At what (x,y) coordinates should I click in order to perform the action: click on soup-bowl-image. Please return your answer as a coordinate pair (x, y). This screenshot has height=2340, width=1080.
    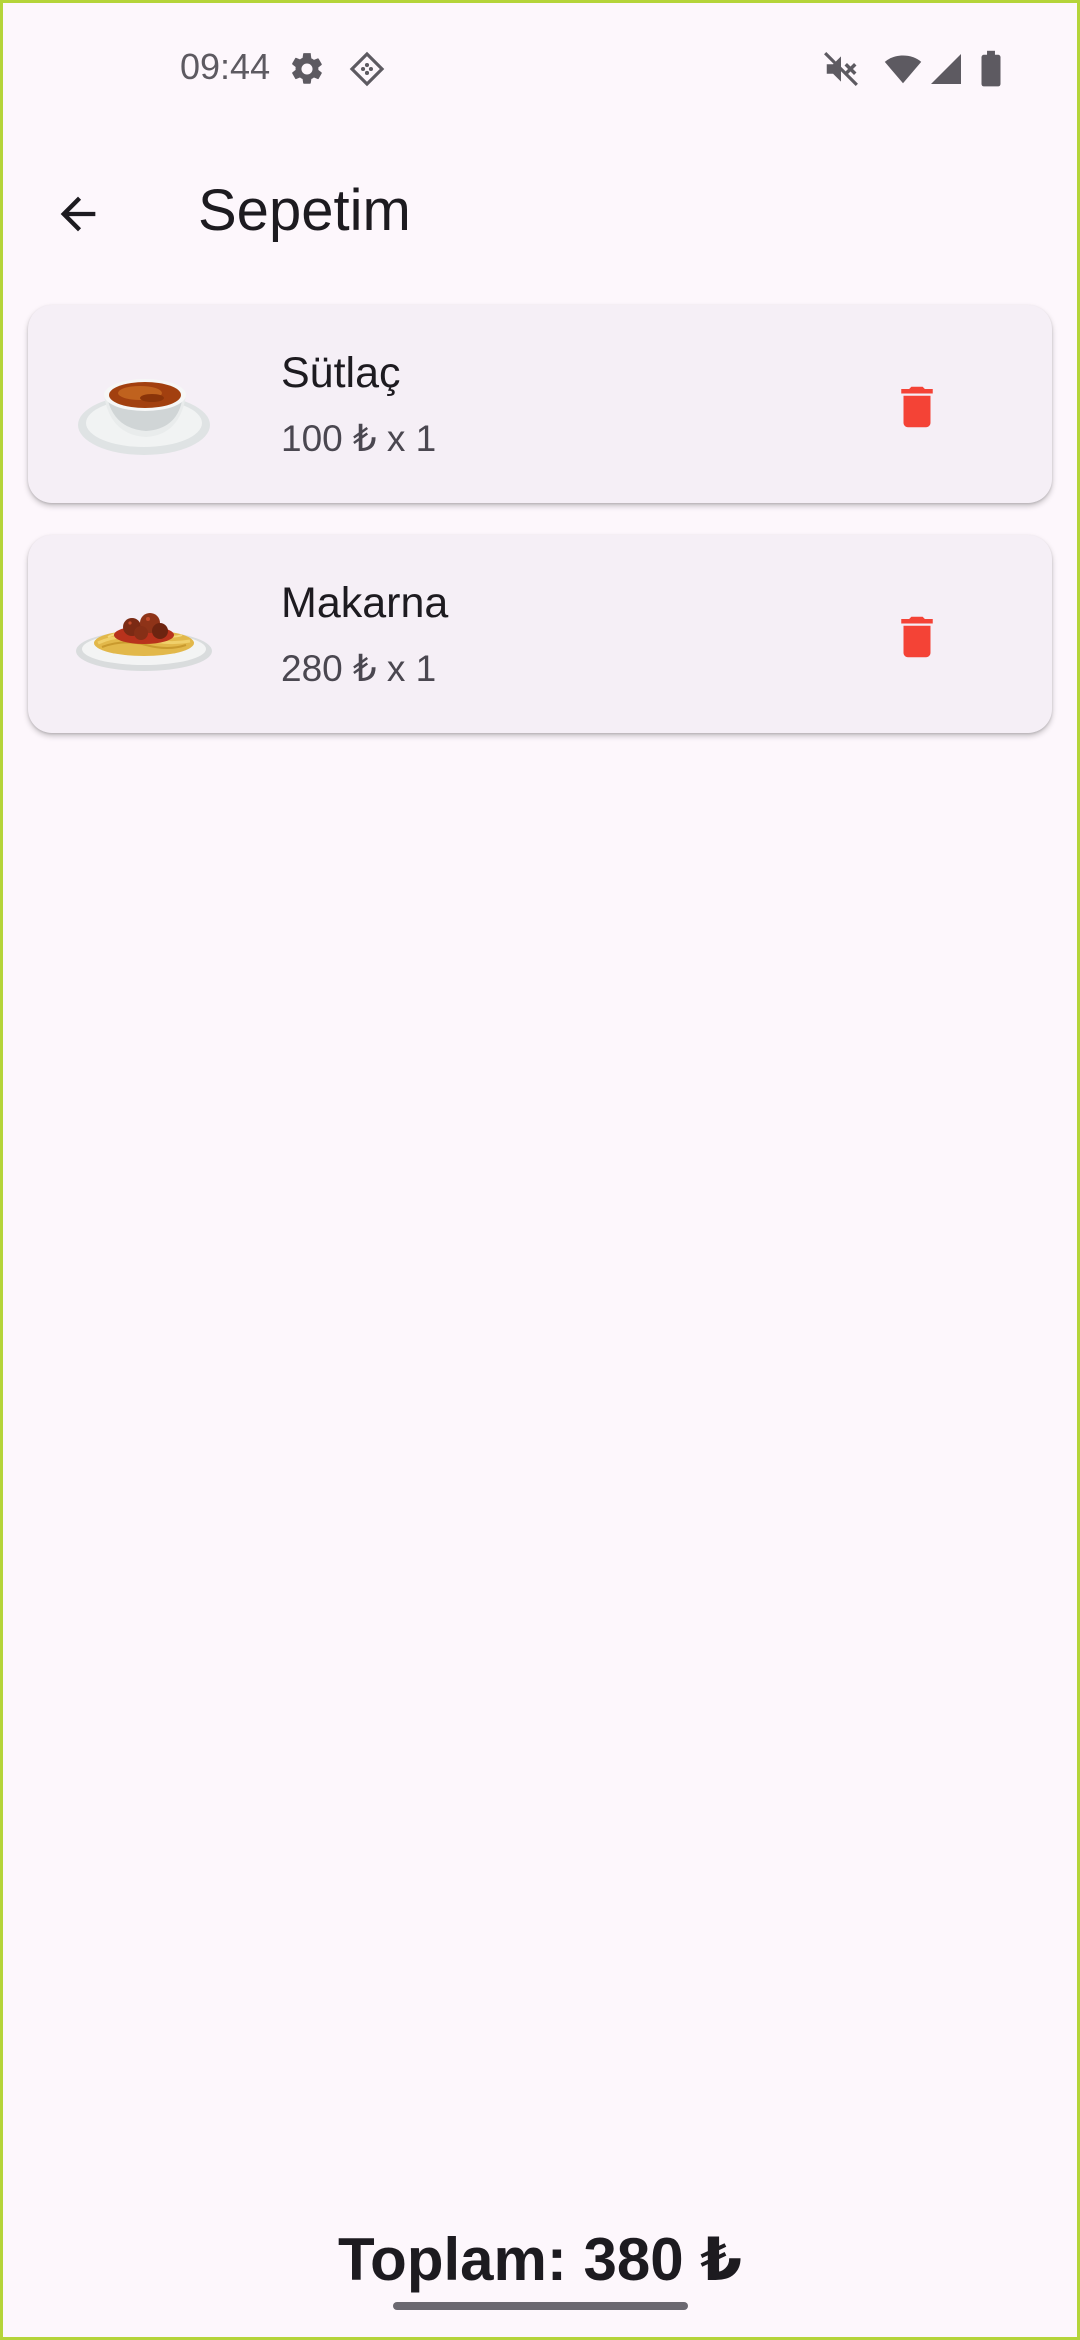
    Looking at the image, I should click on (144, 417).